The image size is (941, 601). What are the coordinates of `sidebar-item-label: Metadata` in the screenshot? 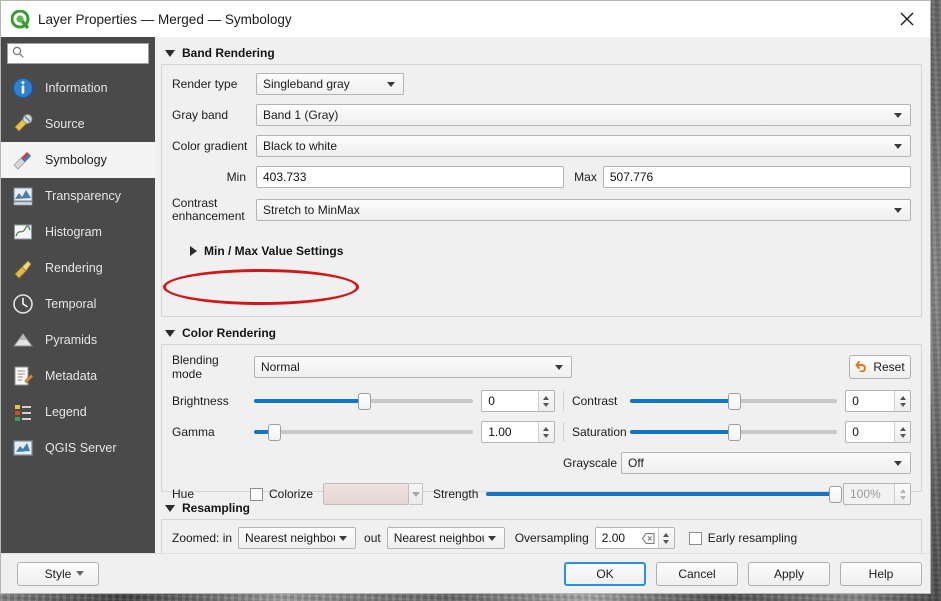 It's located at (71, 376).